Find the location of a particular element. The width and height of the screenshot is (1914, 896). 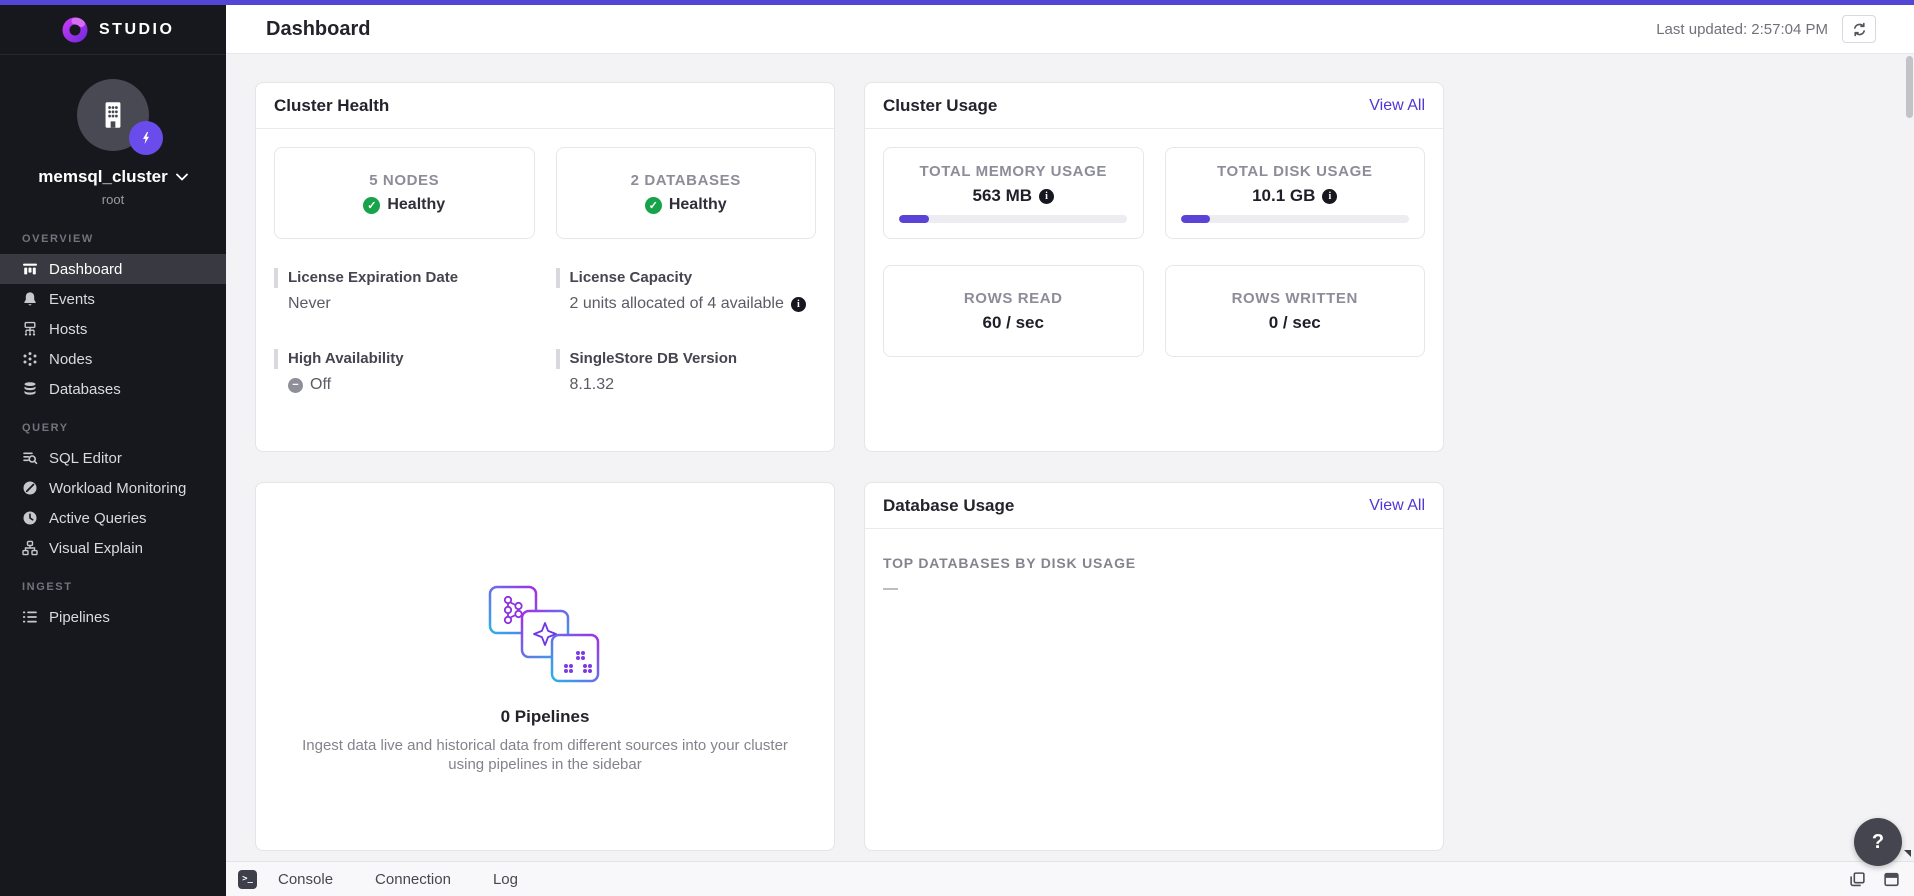

sidebar-item-label: Events is located at coordinates (72, 299).